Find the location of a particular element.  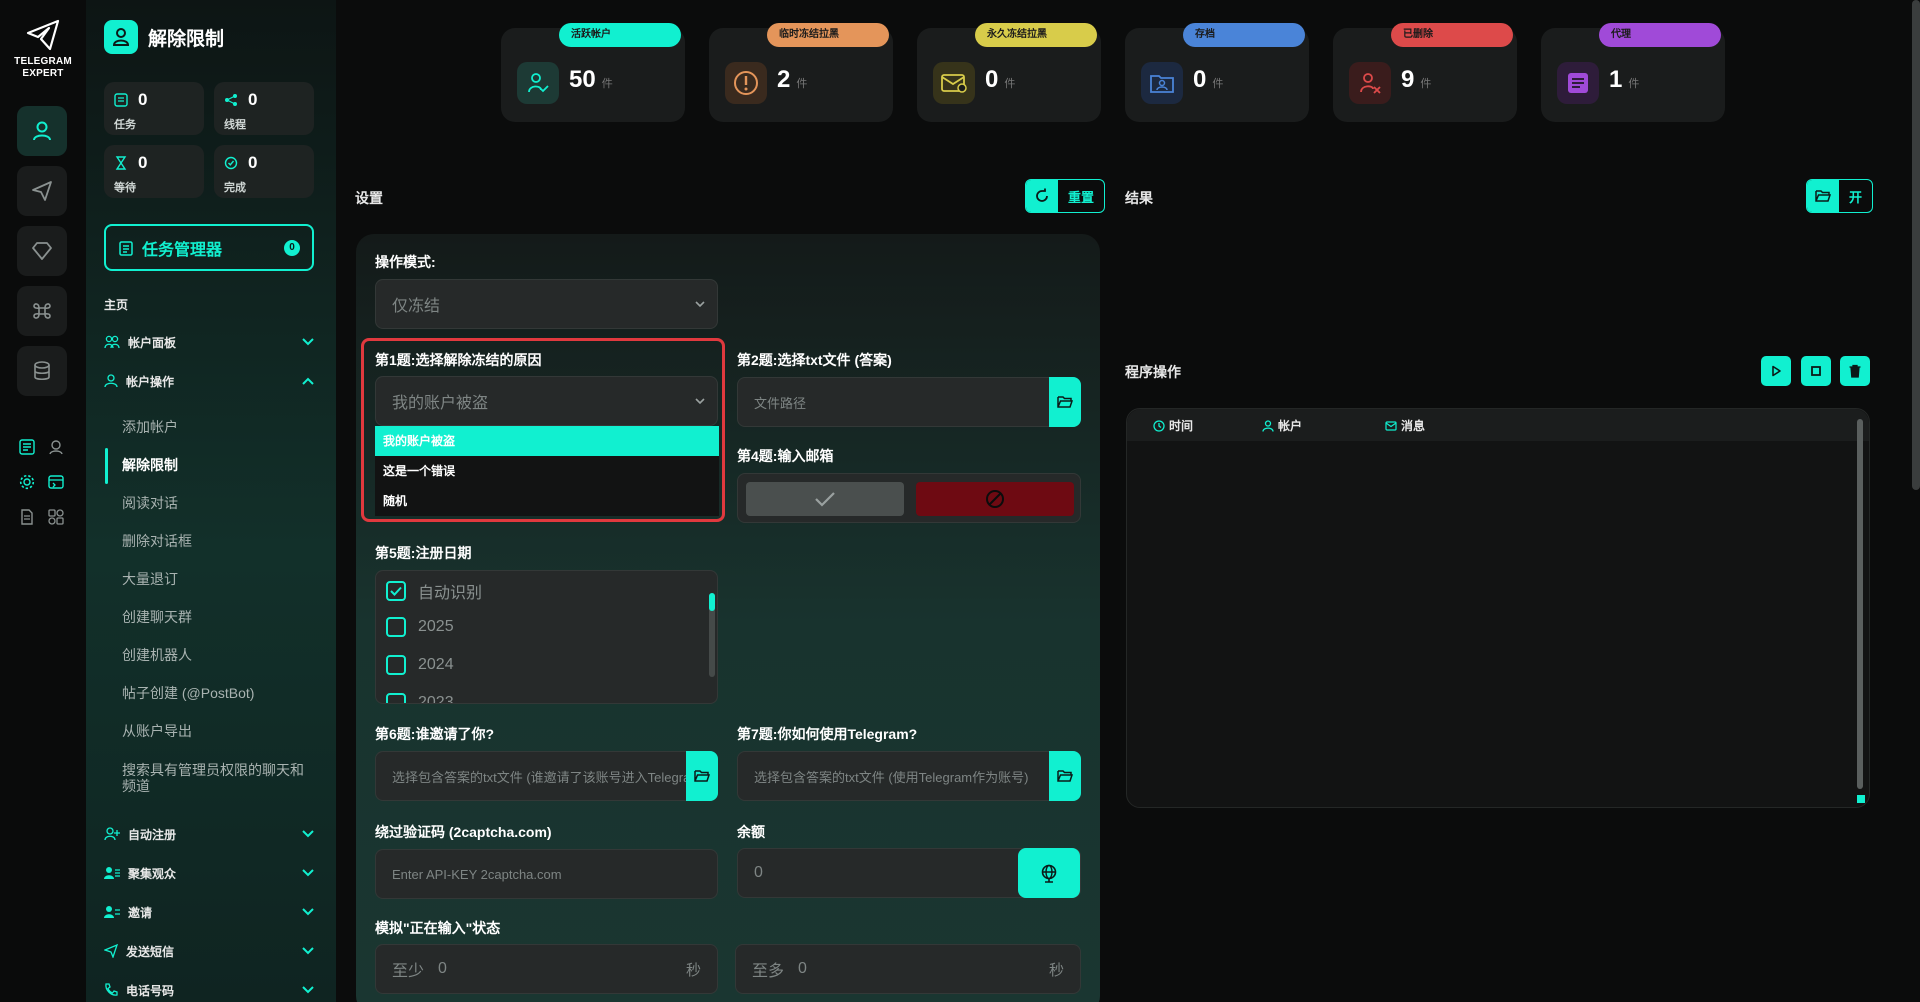

q5-option-label: 2024 is located at coordinates (436, 664).